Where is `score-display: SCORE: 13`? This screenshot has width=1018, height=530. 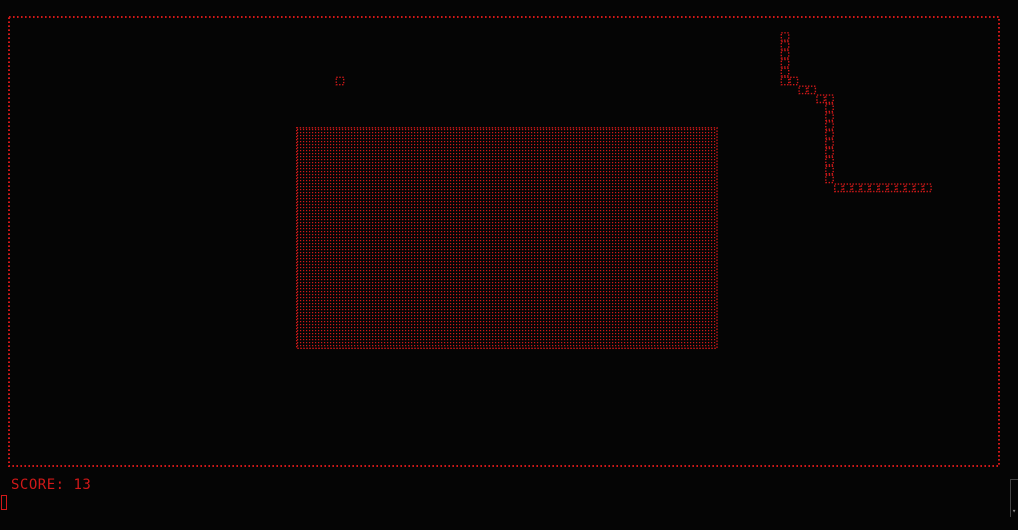
score-display: SCORE: 13 is located at coordinates (51, 485).